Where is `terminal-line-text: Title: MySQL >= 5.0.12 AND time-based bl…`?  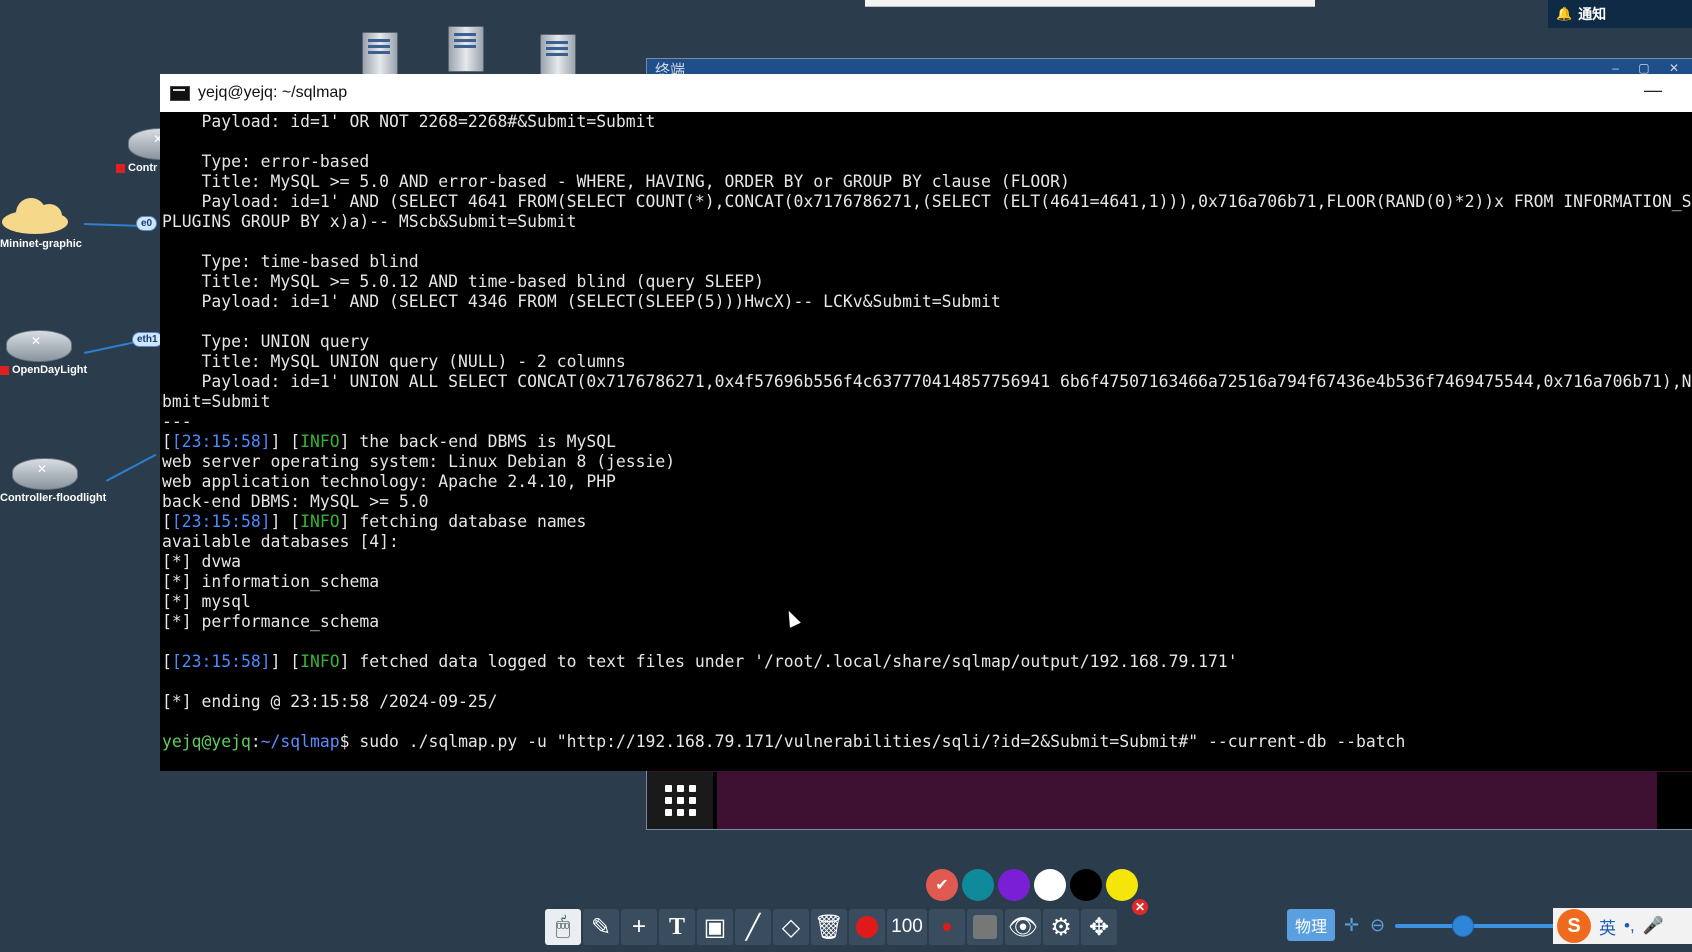
terminal-line-text: Title: MySQL >= 5.0.12 AND time-based bl… is located at coordinates (463, 281).